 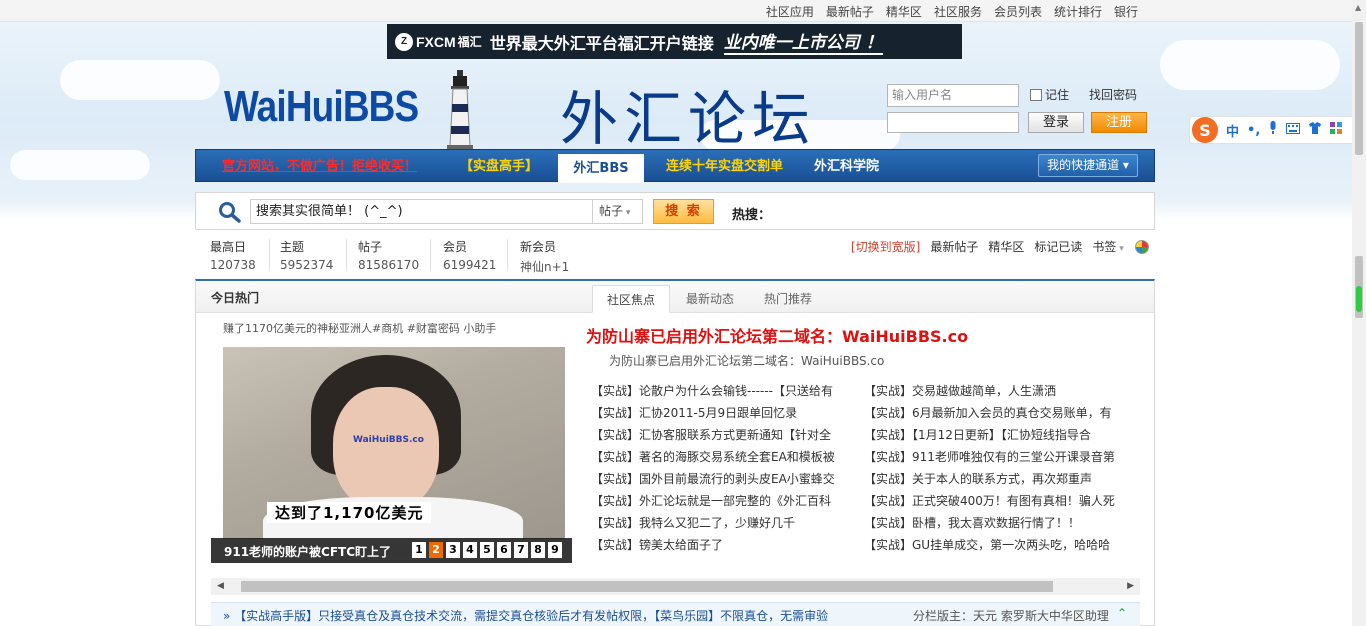 I want to click on pager-7: 7, so click(x=521, y=550).